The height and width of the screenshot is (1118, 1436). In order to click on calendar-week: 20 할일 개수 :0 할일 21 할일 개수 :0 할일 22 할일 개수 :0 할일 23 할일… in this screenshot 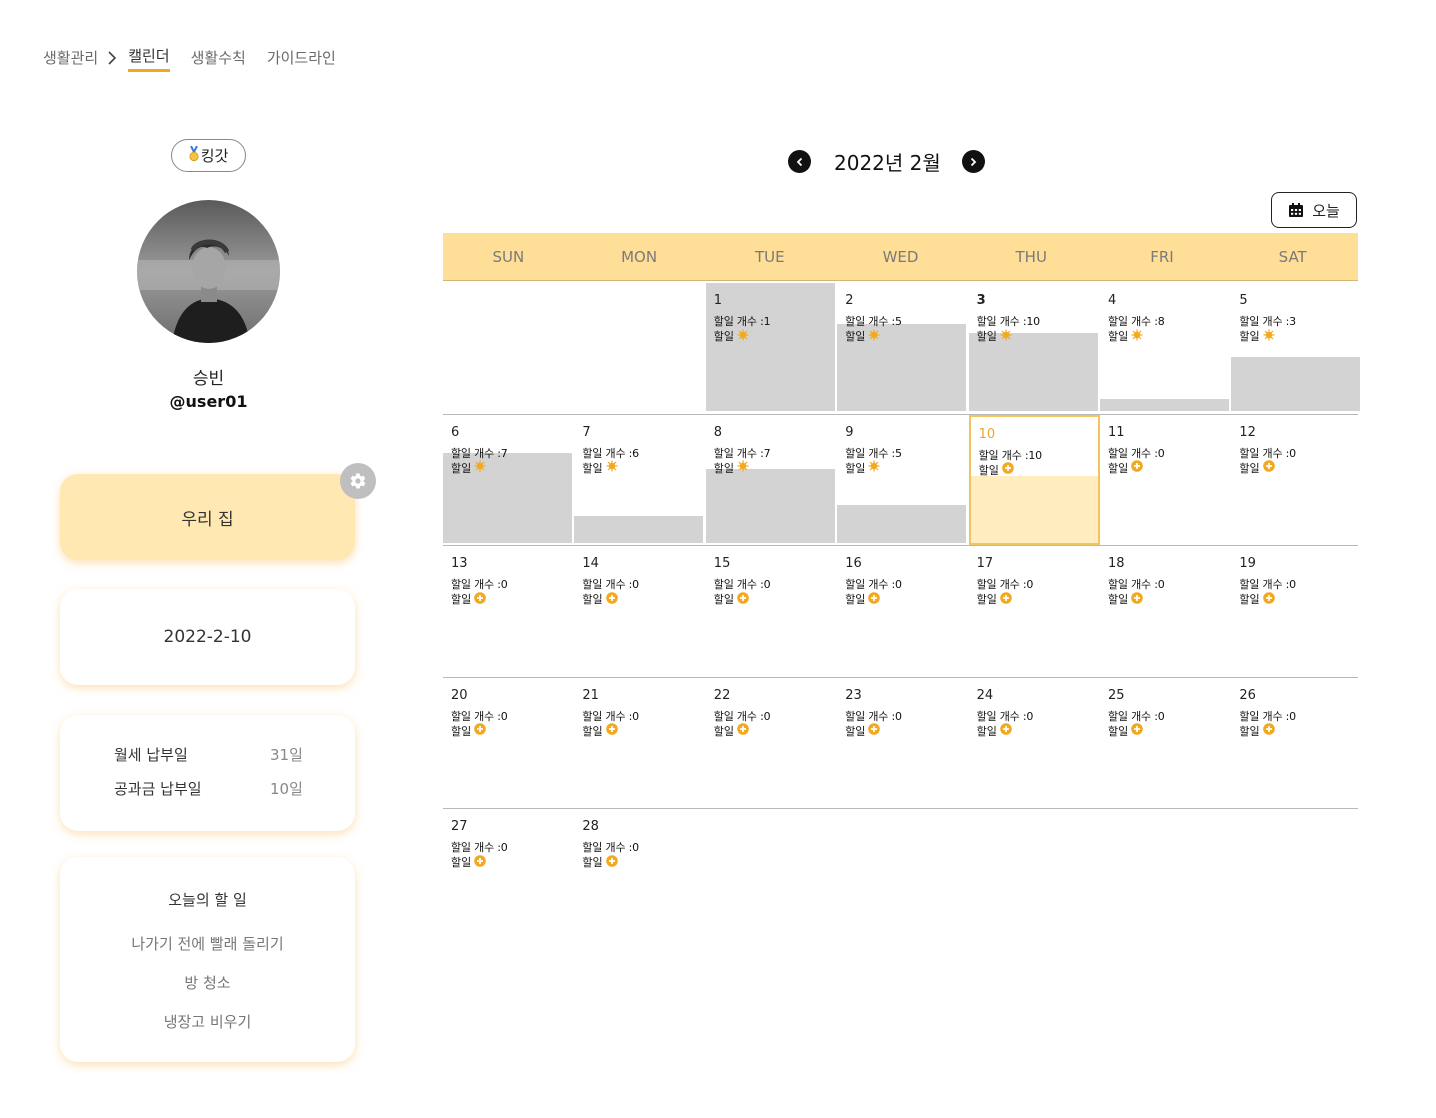, I will do `click(900, 744)`.